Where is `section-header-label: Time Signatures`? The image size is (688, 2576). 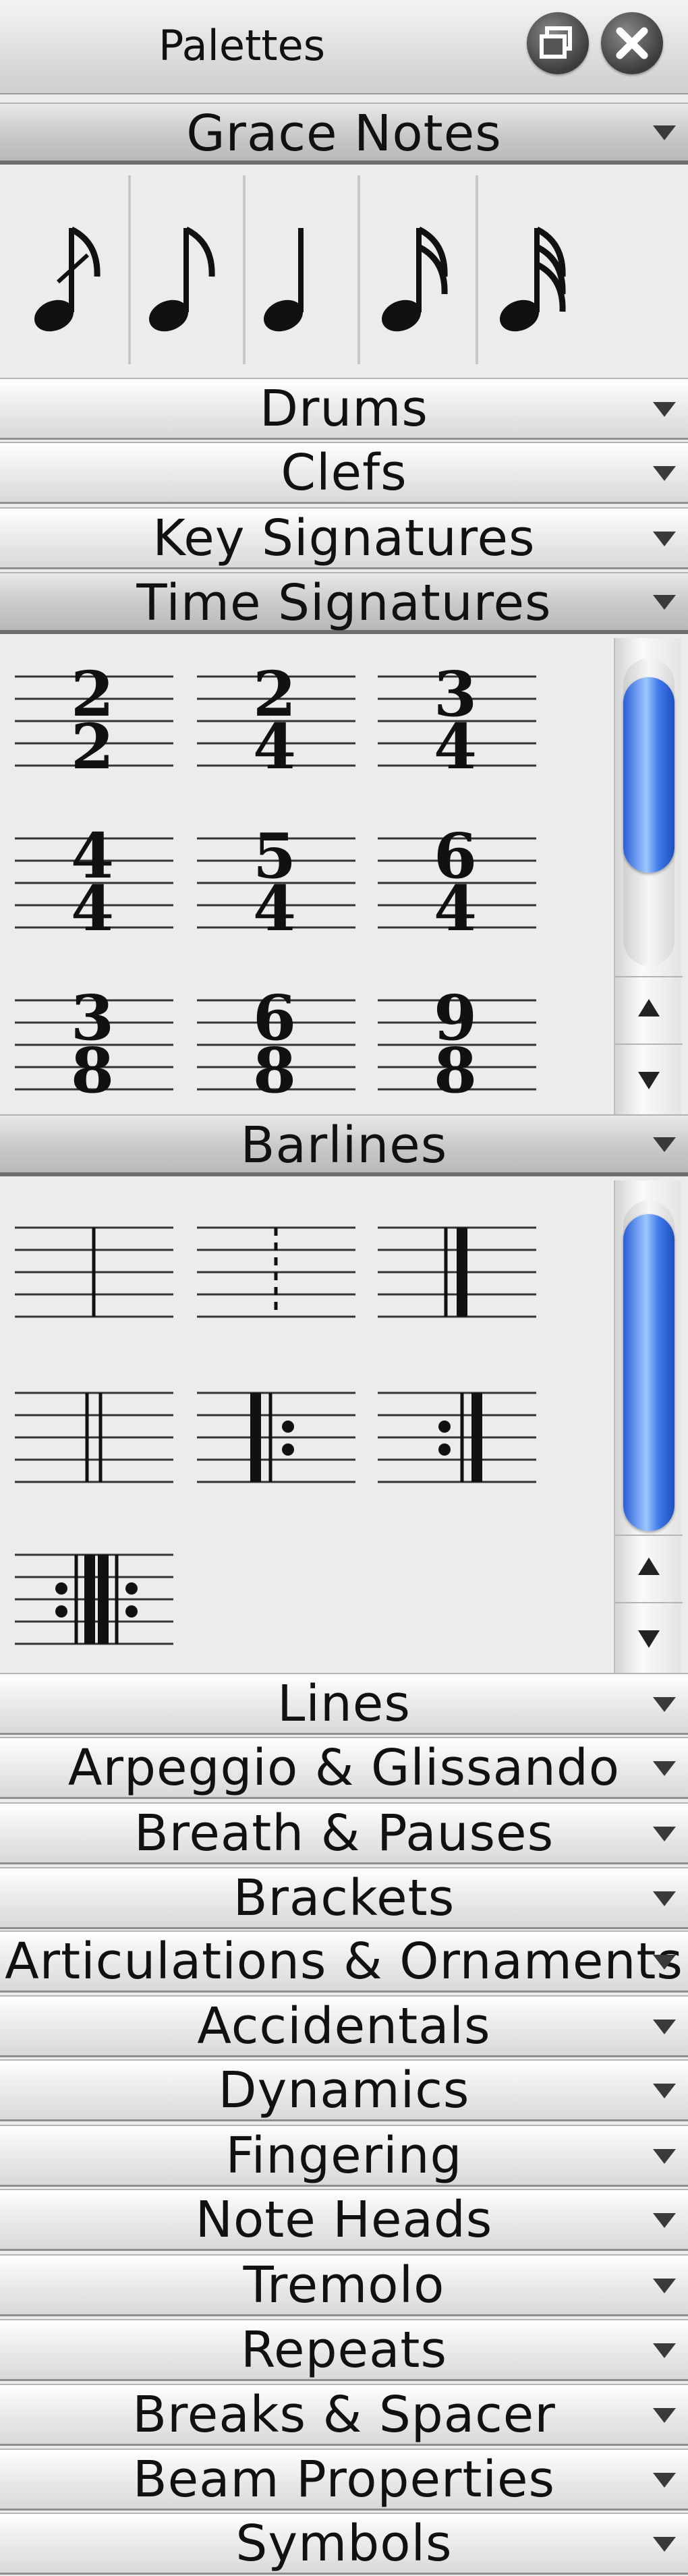 section-header-label: Time Signatures is located at coordinates (344, 603).